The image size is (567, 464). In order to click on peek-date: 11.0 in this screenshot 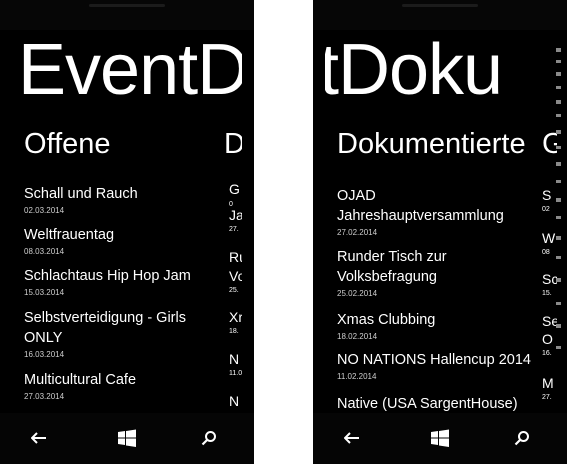, I will do `click(235, 373)`.